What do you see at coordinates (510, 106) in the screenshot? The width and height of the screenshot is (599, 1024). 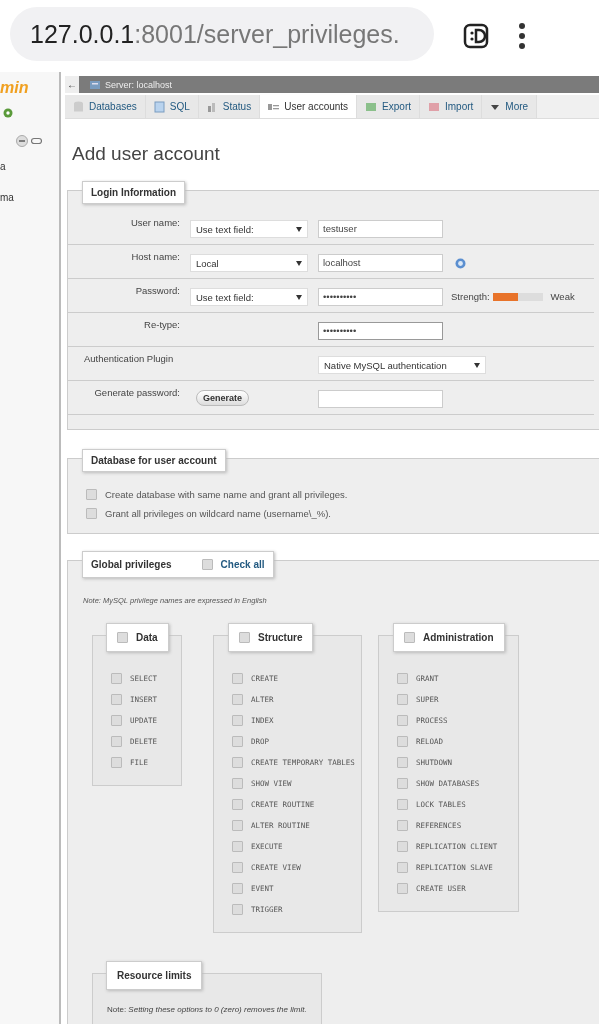 I see `nav-tab: More` at bounding box center [510, 106].